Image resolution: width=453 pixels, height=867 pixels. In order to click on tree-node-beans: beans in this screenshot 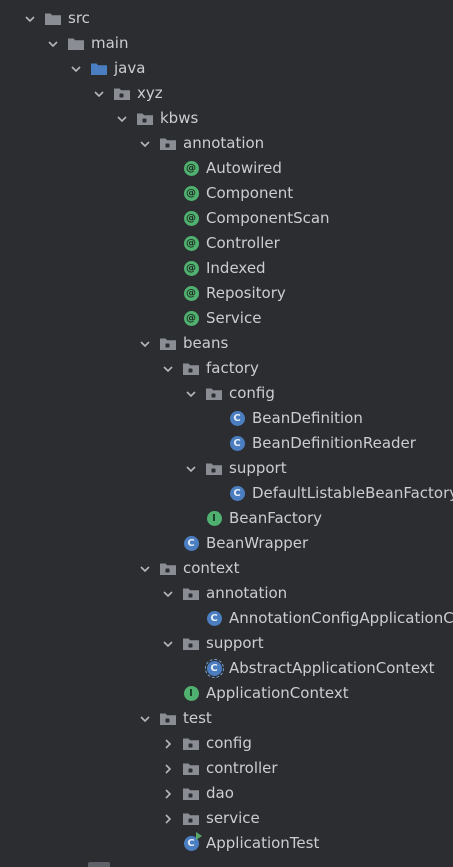, I will do `click(226, 343)`.